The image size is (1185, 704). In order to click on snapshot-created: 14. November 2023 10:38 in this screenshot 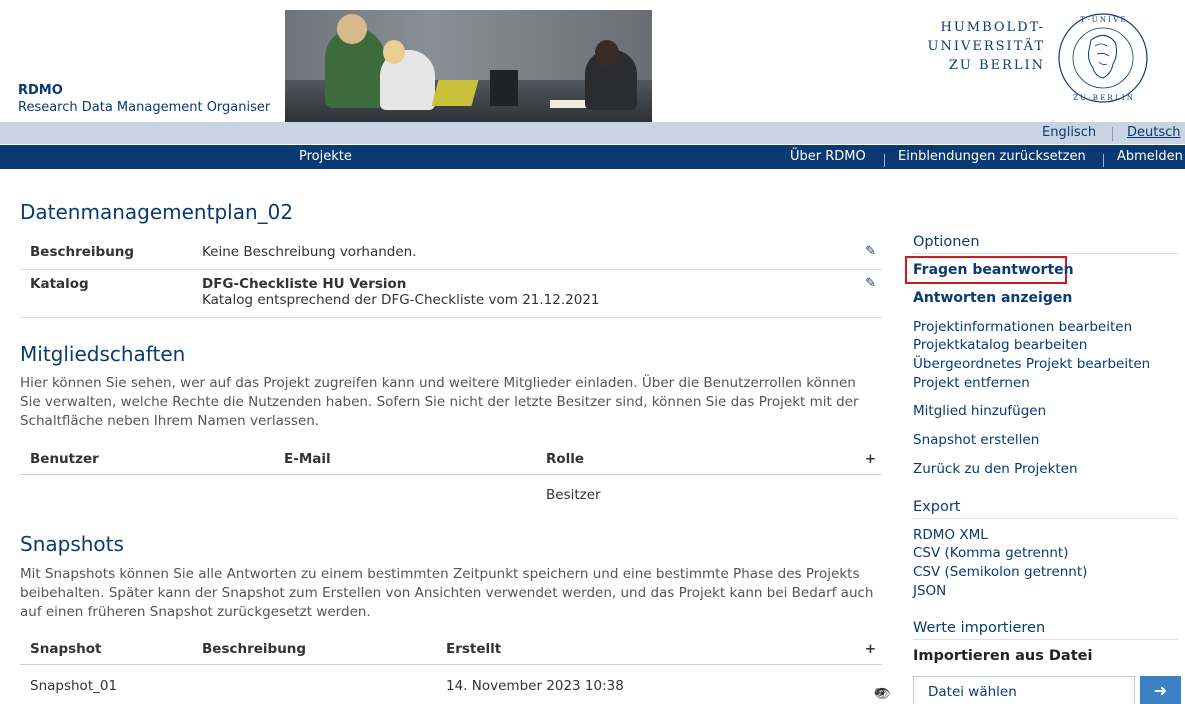, I will do `click(535, 686)`.